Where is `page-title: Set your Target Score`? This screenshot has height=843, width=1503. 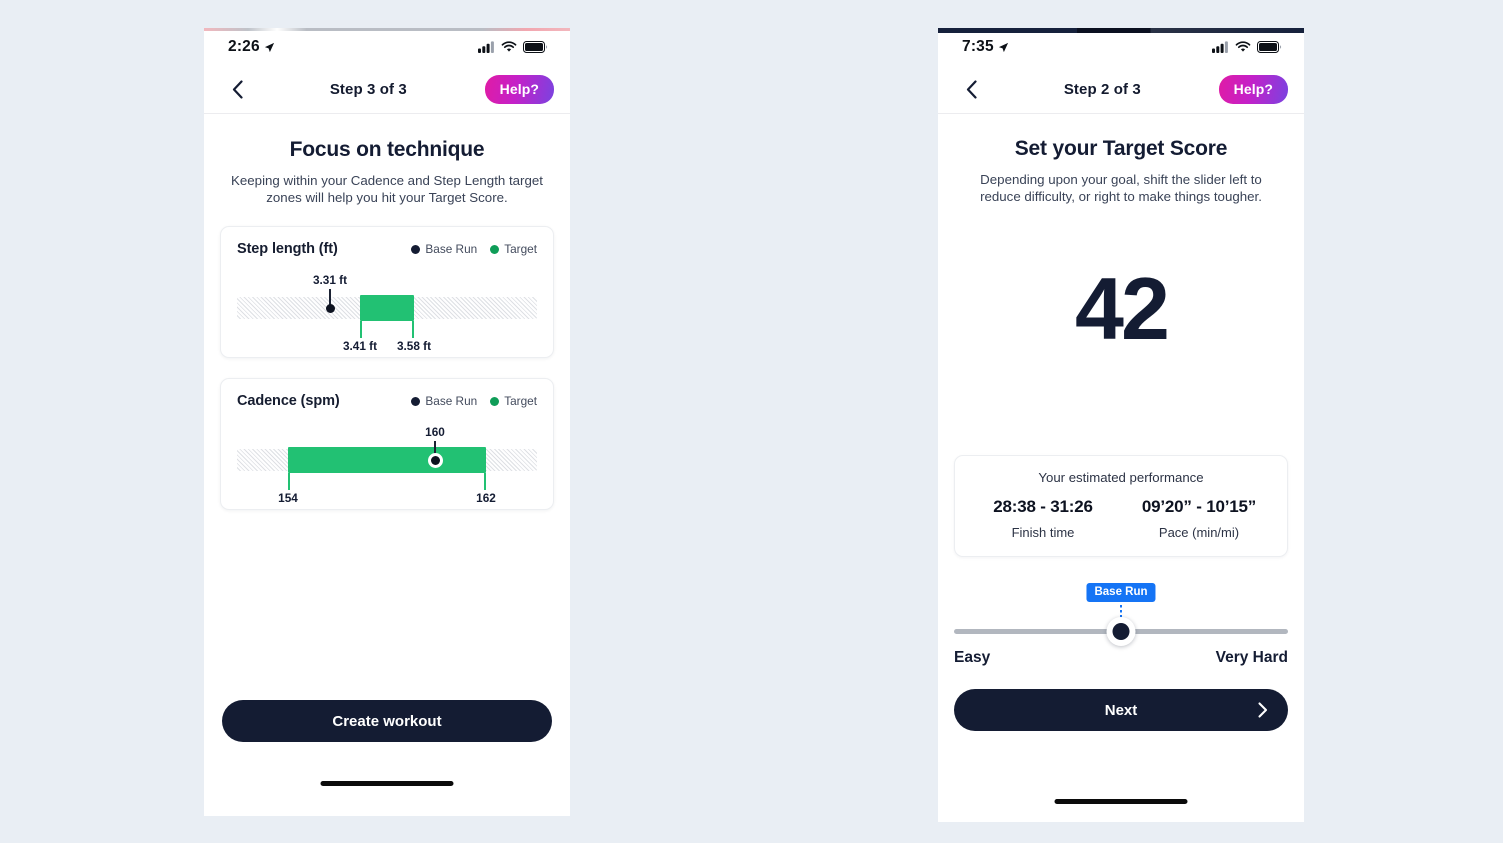 page-title: Set your Target Score is located at coordinates (1121, 148).